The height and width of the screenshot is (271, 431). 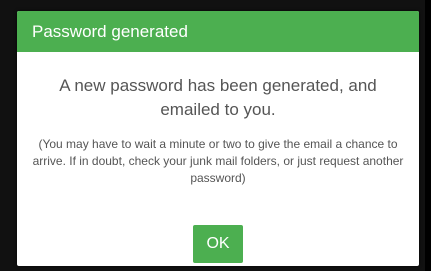 I want to click on dialog-header: Password generated, so click(x=218, y=31).